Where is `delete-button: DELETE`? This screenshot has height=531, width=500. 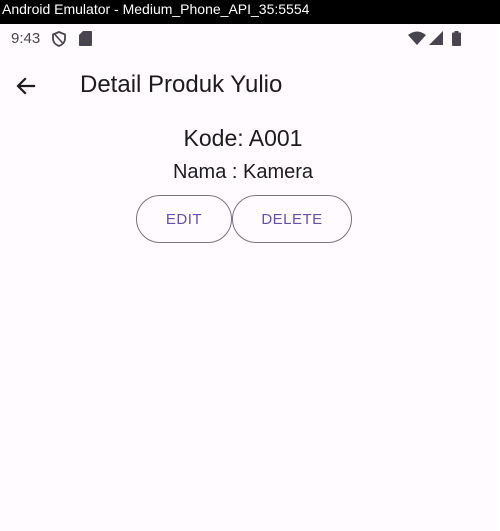 delete-button: DELETE is located at coordinates (292, 219).